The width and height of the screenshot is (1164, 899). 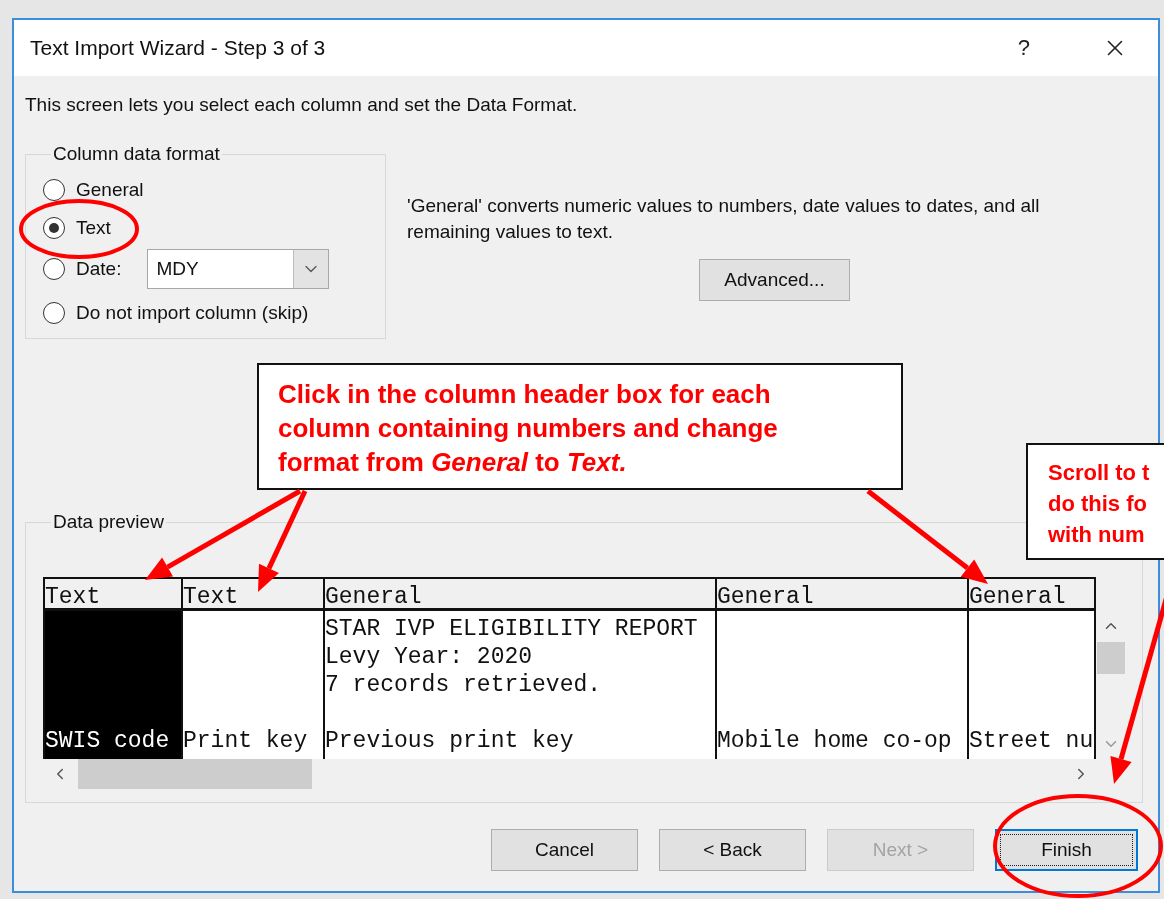 What do you see at coordinates (136, 154) in the screenshot?
I see `group-label: Column data format` at bounding box center [136, 154].